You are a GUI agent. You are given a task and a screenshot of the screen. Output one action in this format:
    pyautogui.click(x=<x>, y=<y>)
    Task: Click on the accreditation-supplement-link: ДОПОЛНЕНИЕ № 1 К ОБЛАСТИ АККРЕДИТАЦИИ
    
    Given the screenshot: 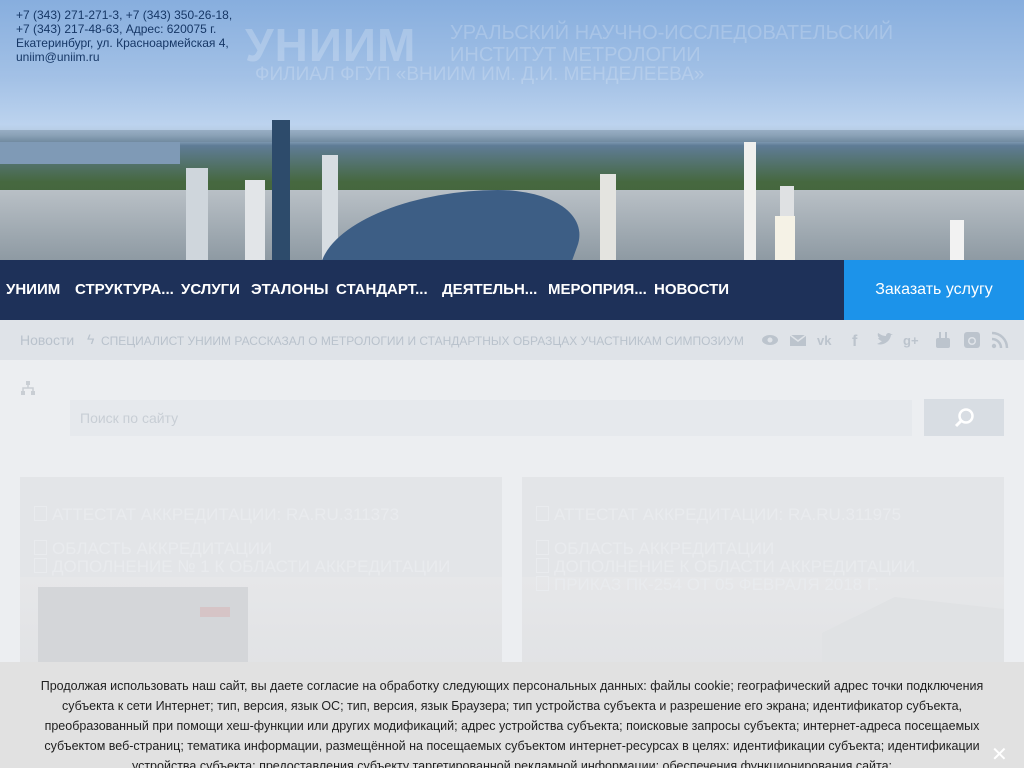 What is the action you would take?
    pyautogui.click(x=242, y=567)
    